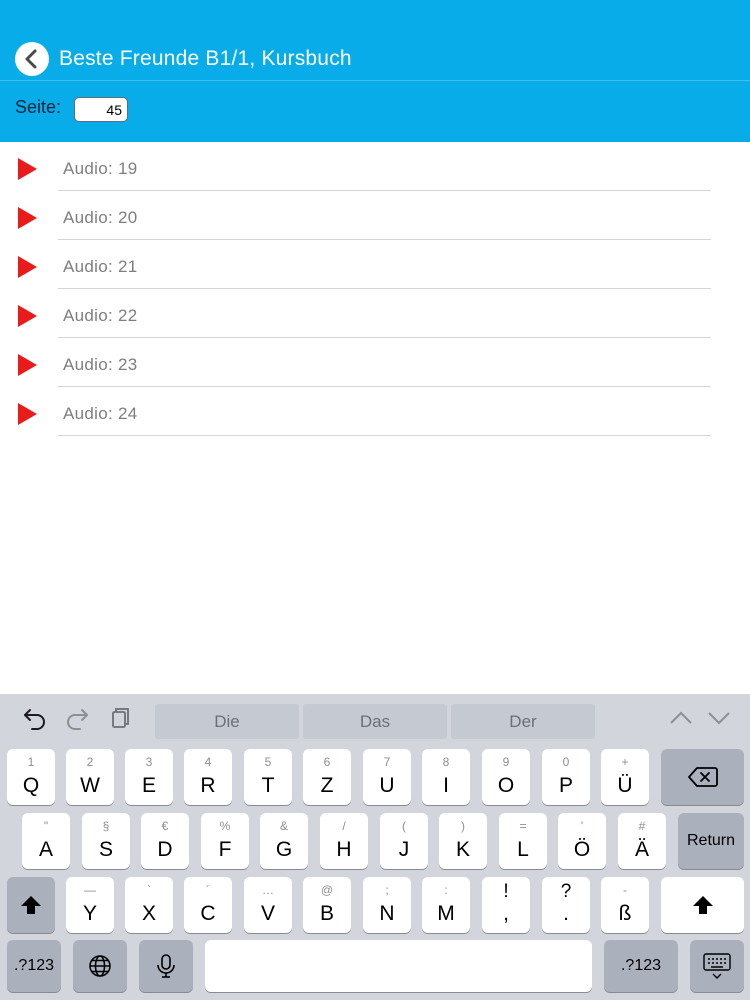  What do you see at coordinates (463, 841) in the screenshot?
I see `key-k: ) K` at bounding box center [463, 841].